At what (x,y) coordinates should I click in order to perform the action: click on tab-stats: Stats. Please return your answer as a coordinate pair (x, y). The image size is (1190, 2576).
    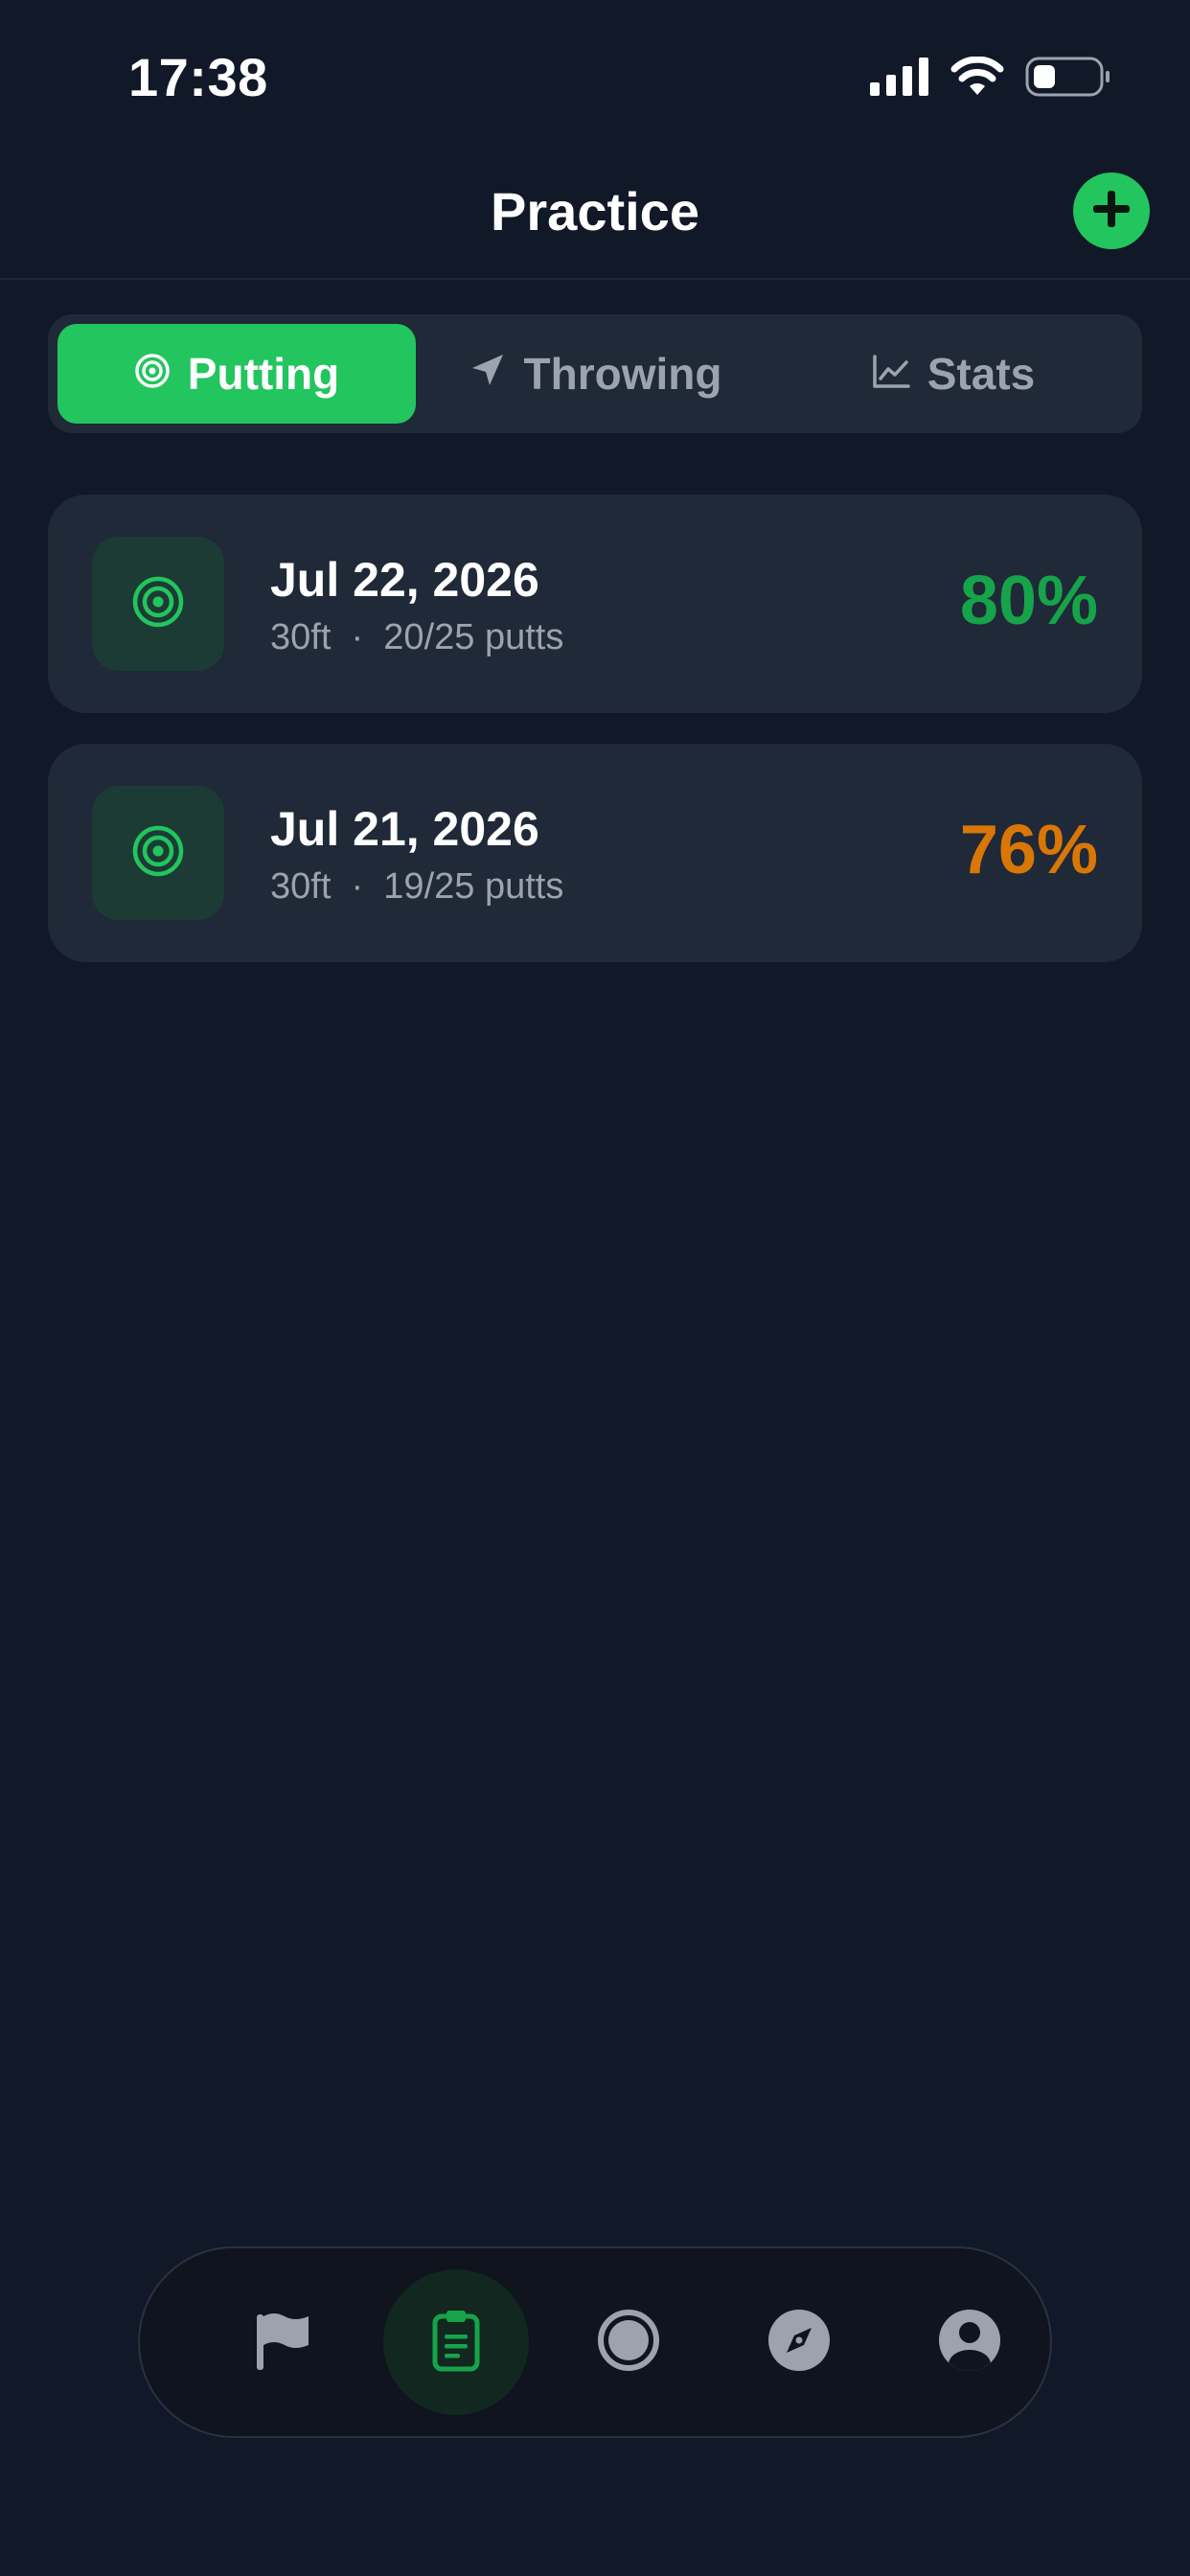
    Looking at the image, I should click on (953, 374).